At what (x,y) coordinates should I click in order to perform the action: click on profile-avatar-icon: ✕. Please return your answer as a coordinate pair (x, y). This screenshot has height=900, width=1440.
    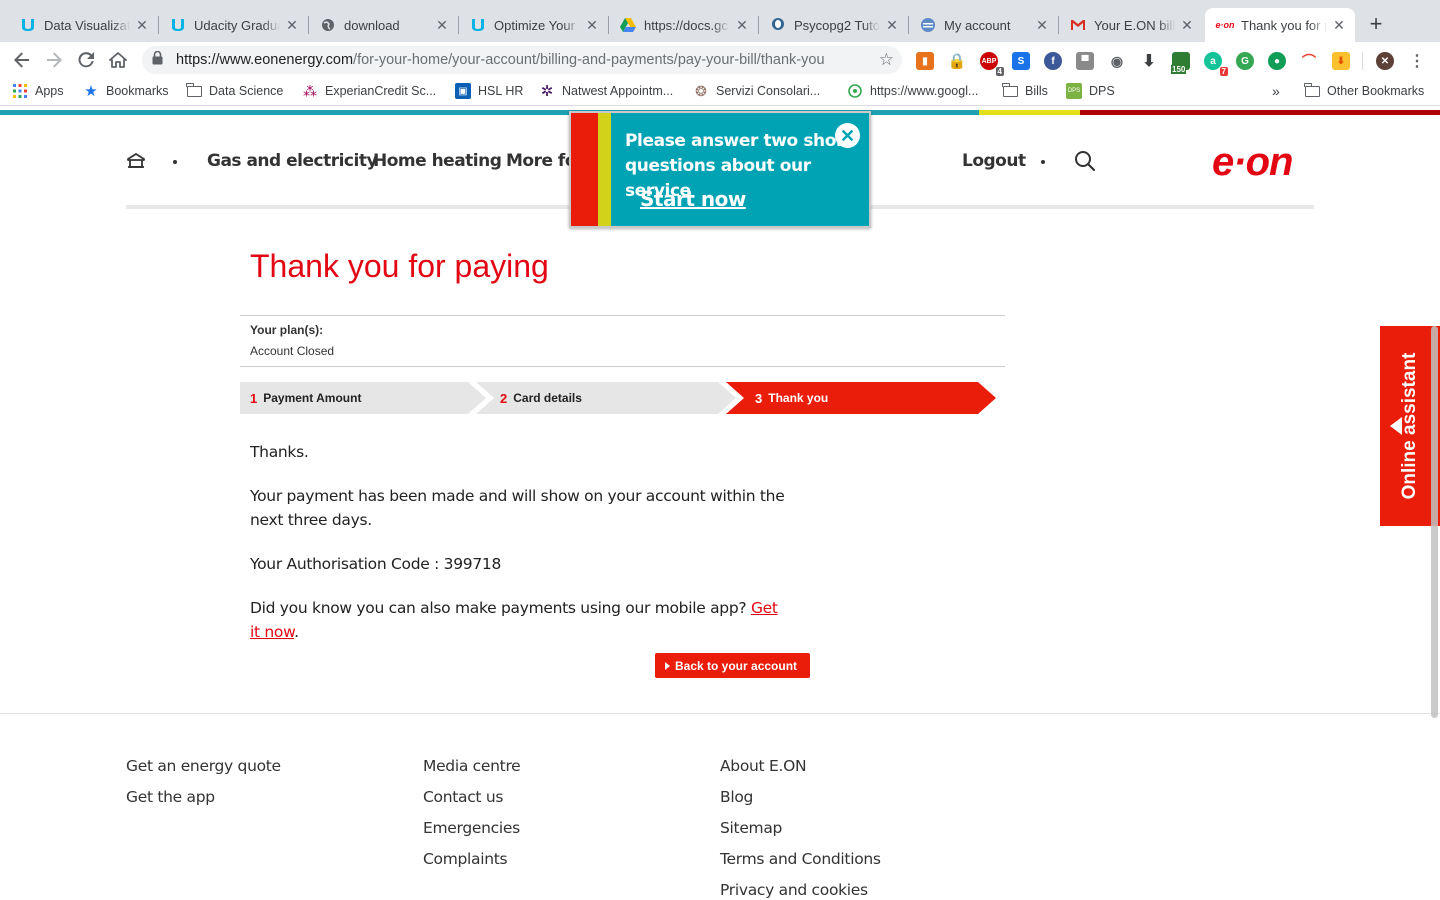
    Looking at the image, I should click on (1385, 61).